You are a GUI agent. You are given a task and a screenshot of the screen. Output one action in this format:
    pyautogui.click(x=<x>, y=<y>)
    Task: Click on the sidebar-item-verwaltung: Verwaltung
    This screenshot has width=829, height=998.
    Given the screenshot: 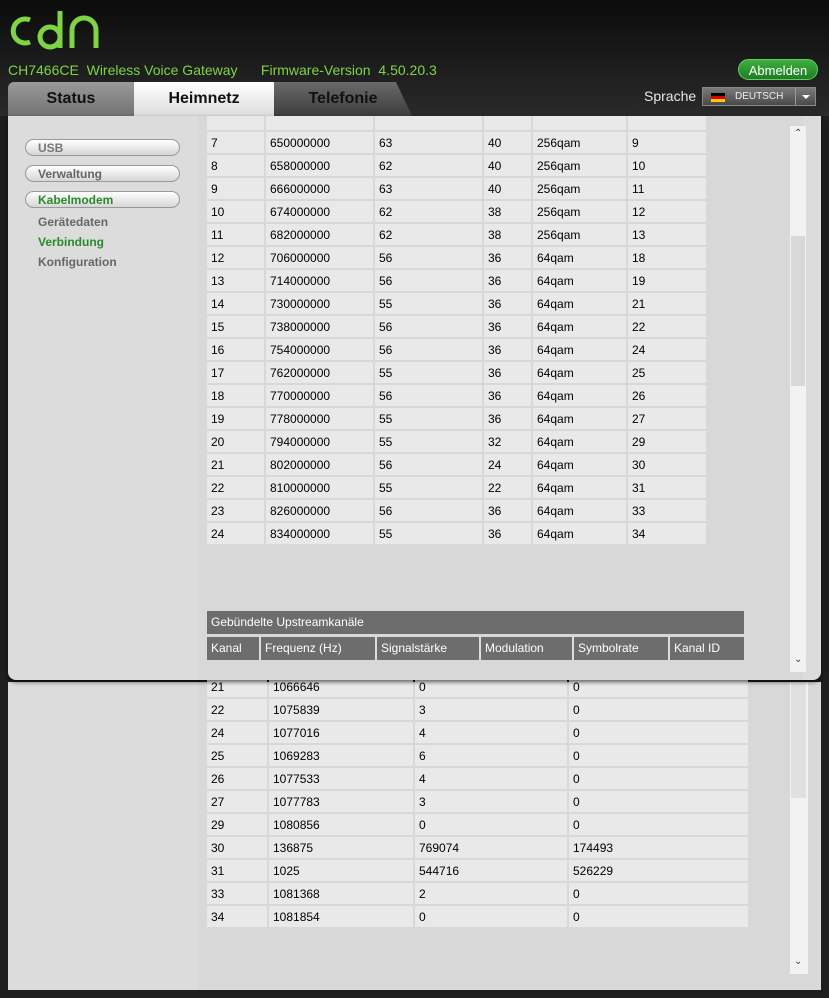 What is the action you would take?
    pyautogui.click(x=102, y=173)
    